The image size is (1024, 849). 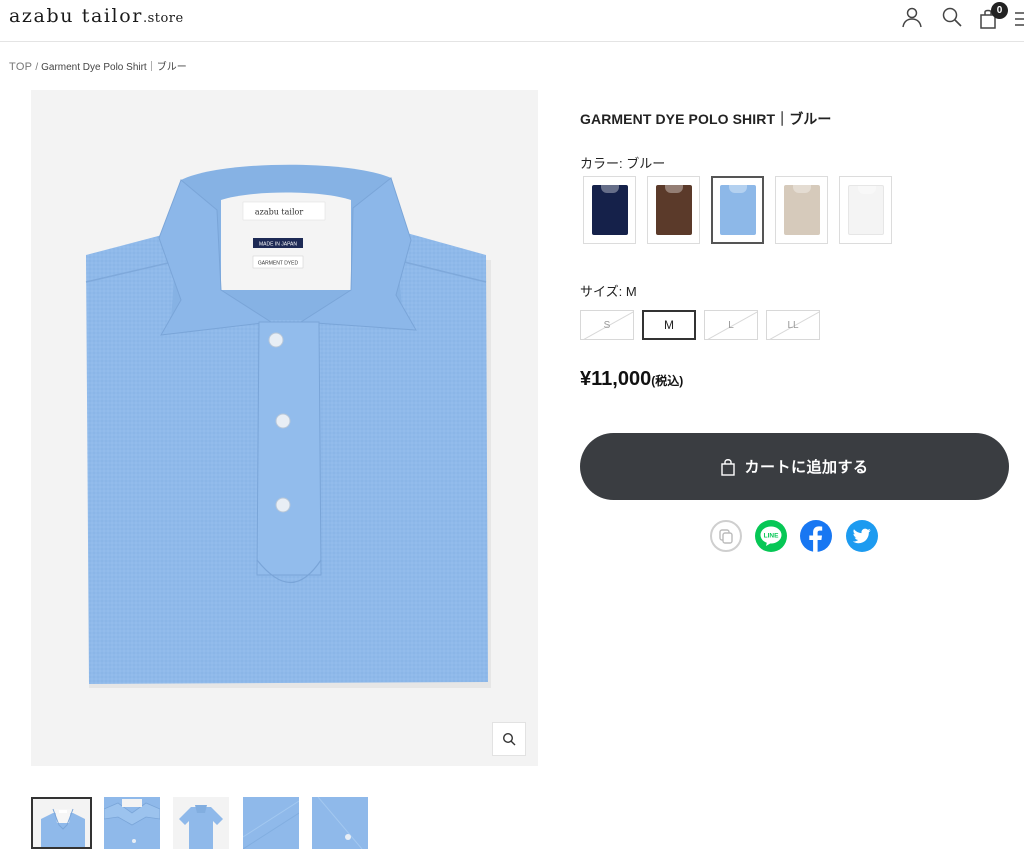 I want to click on line-icon-text: LINE, so click(x=771, y=536).